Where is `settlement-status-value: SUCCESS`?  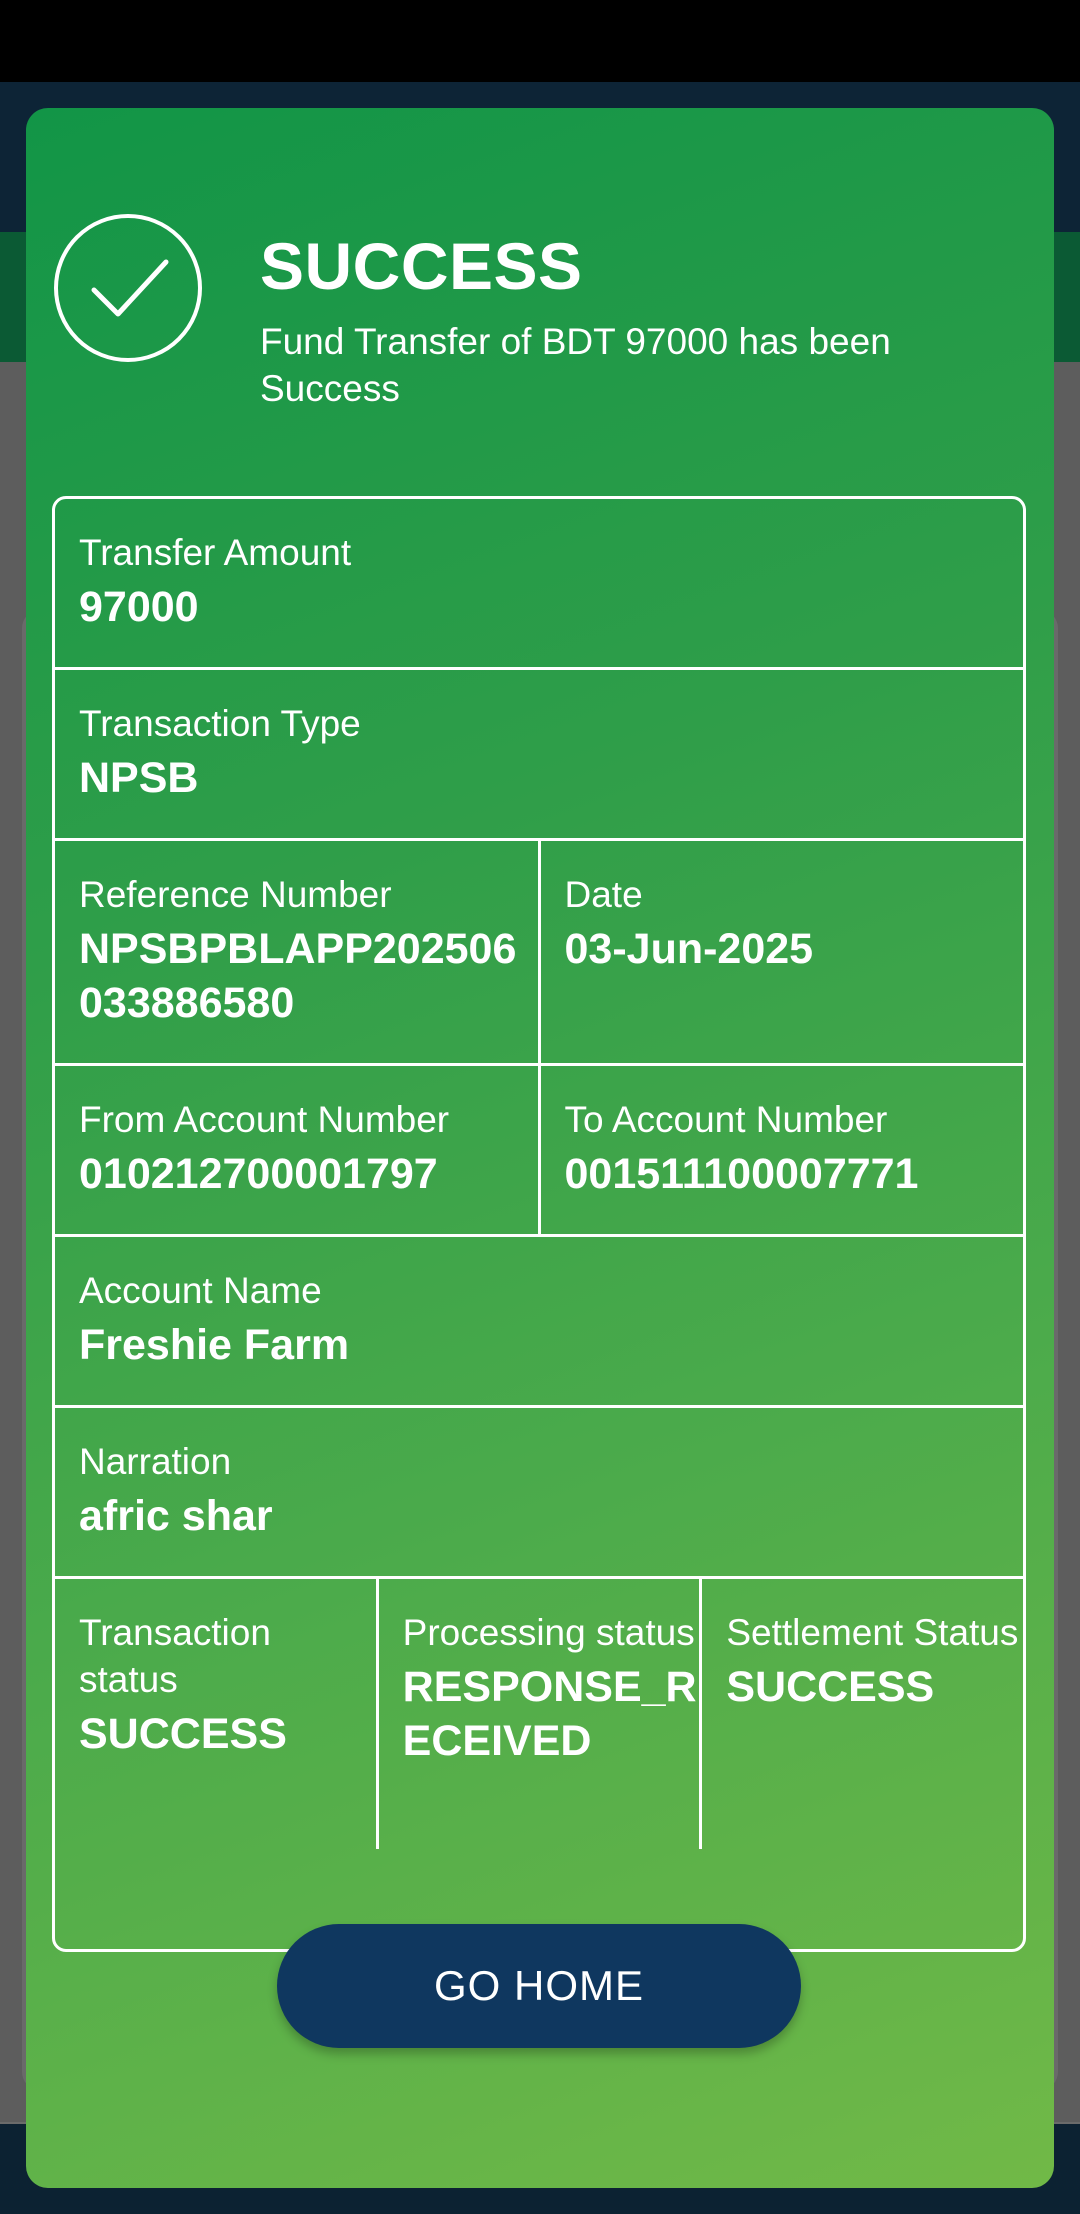
settlement-status-value: SUCCESS is located at coordinates (830, 1687).